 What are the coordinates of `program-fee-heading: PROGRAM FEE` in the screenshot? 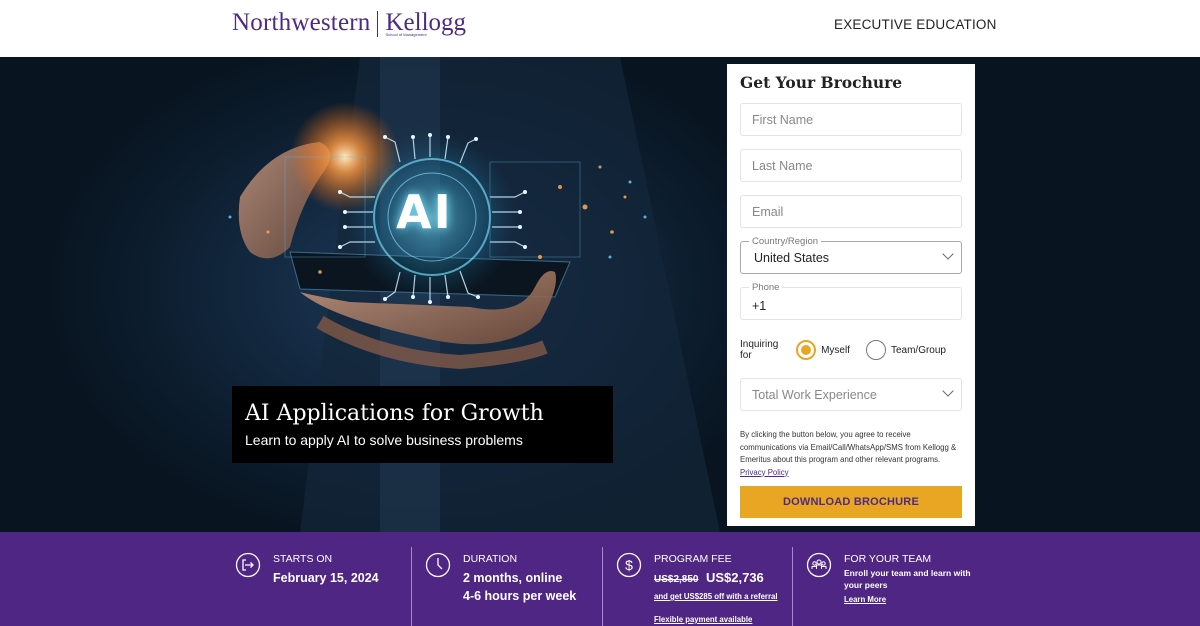 It's located at (693, 559).